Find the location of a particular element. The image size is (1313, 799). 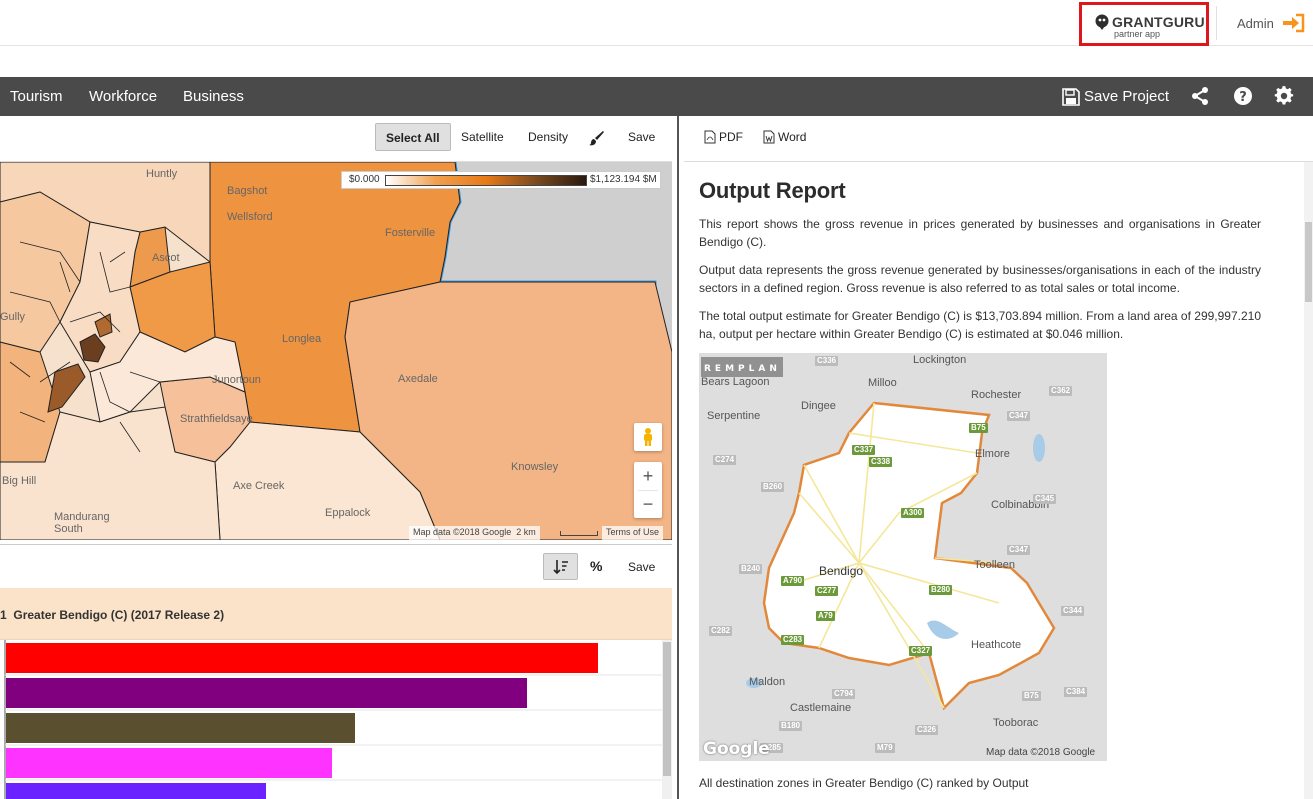

percent-toggle-button: % is located at coordinates (596, 566).